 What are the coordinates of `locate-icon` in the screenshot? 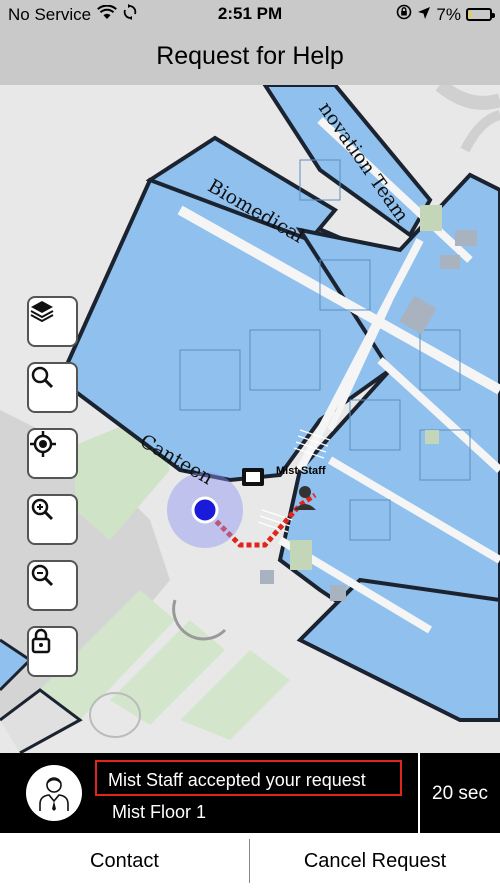 It's located at (43, 444).